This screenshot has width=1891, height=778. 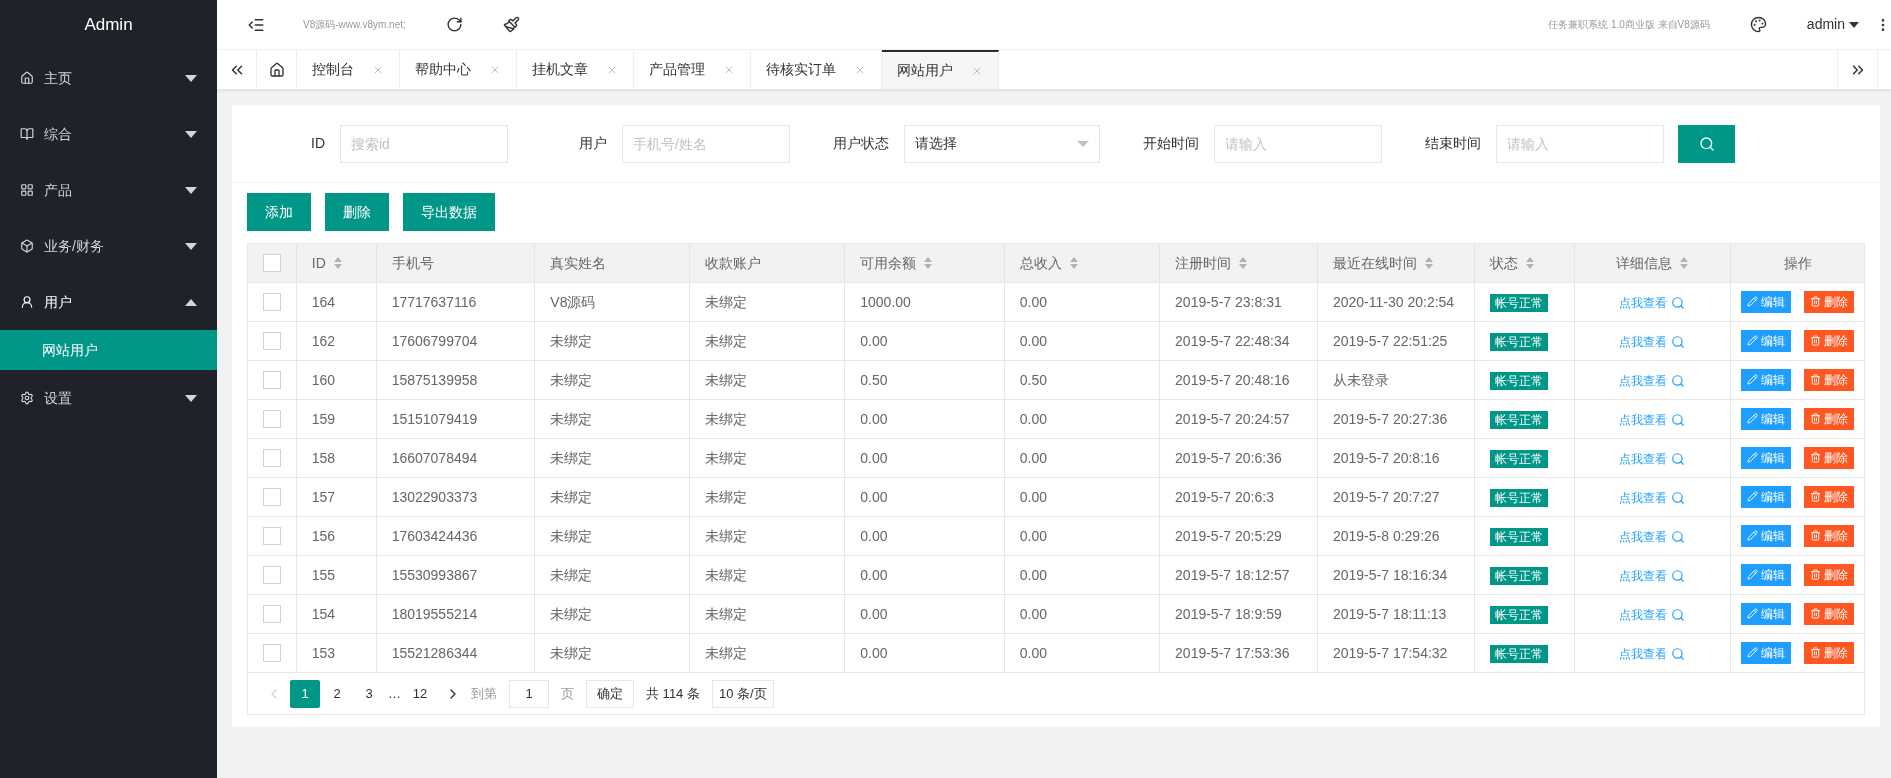 What do you see at coordinates (108, 350) in the screenshot?
I see `submenu-item: 网站用户` at bounding box center [108, 350].